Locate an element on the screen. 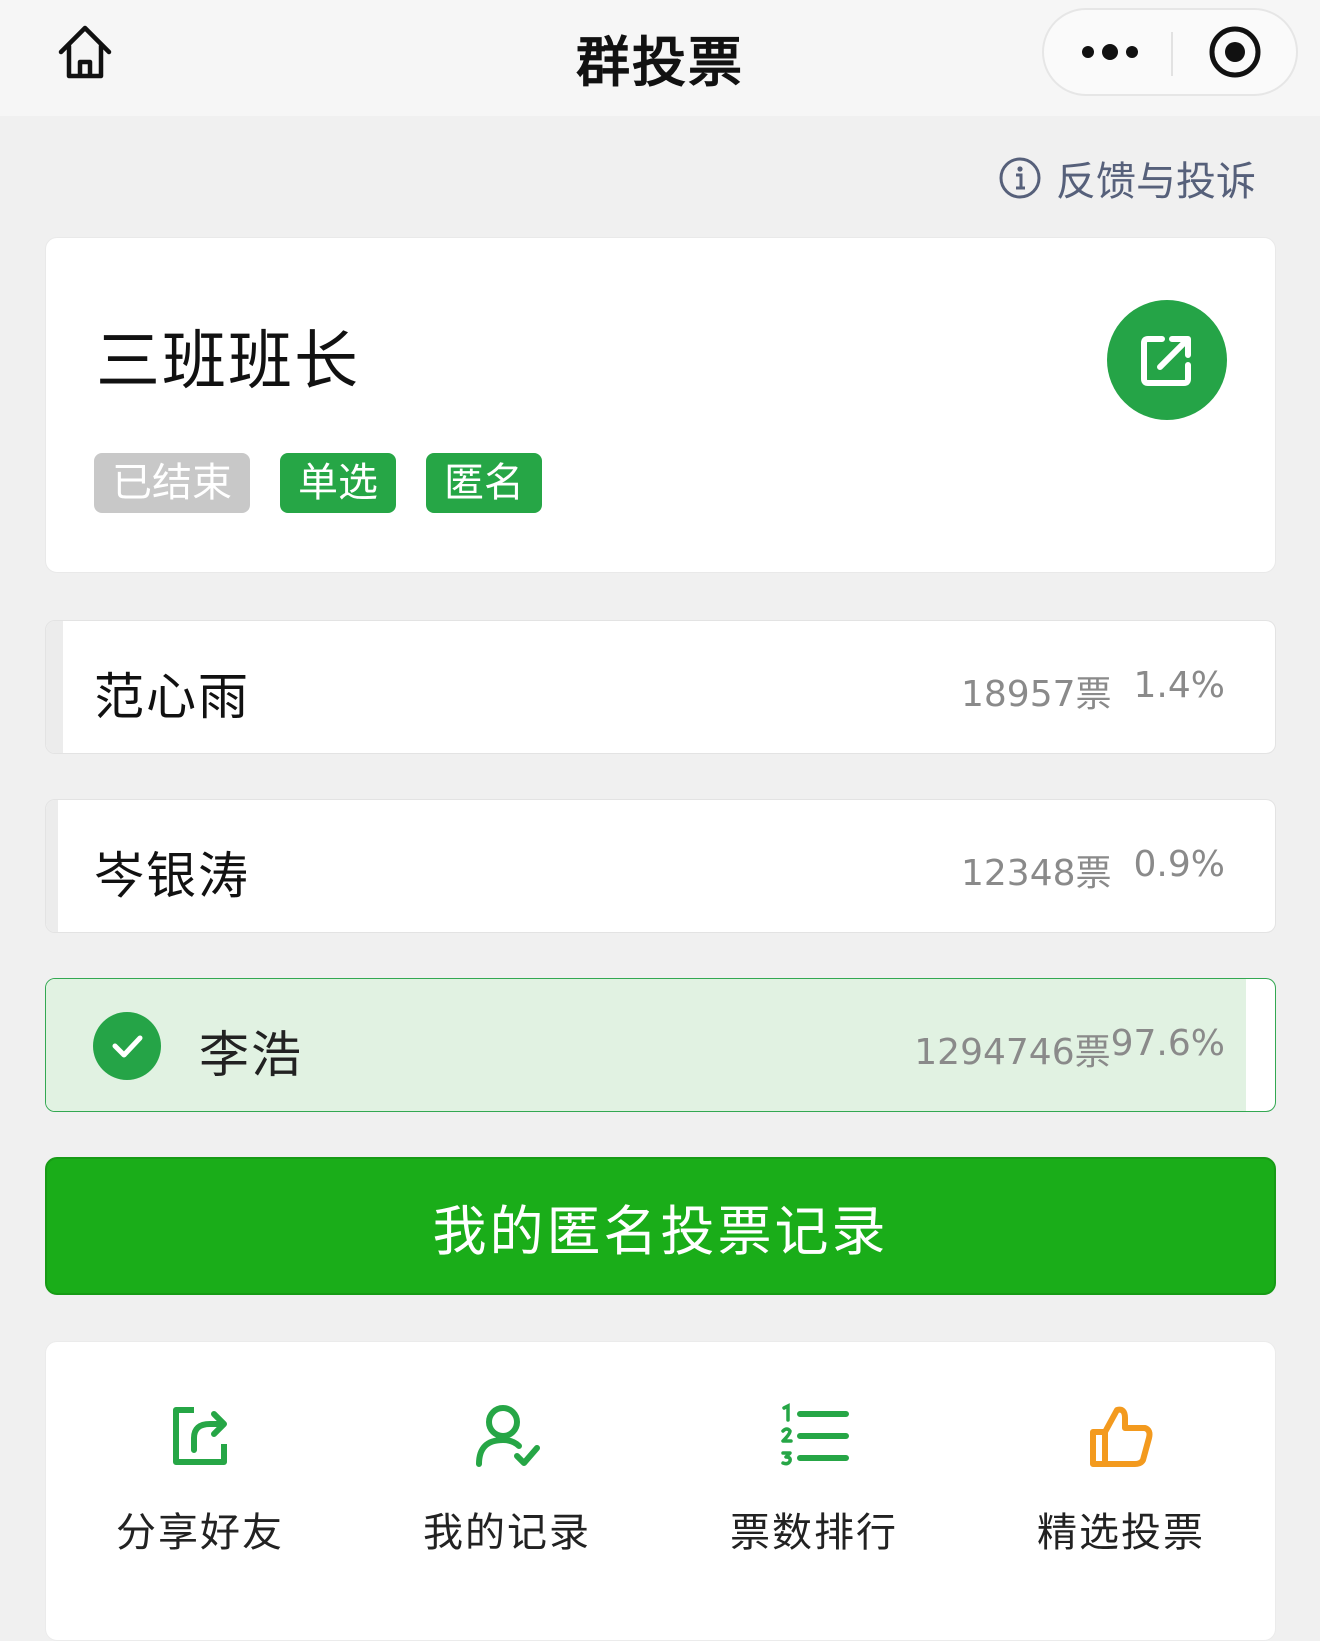 The image size is (1320, 1641). option-votes: 18957票 is located at coordinates (1036, 694).